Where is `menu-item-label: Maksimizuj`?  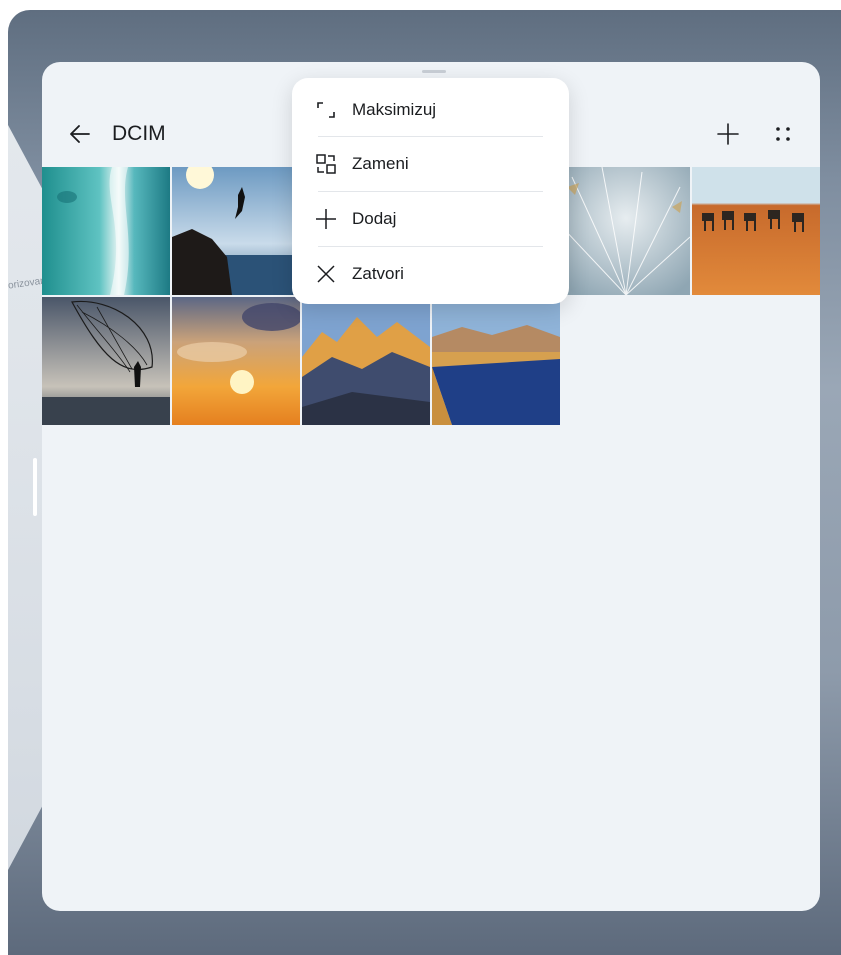 menu-item-label: Maksimizuj is located at coordinates (394, 109).